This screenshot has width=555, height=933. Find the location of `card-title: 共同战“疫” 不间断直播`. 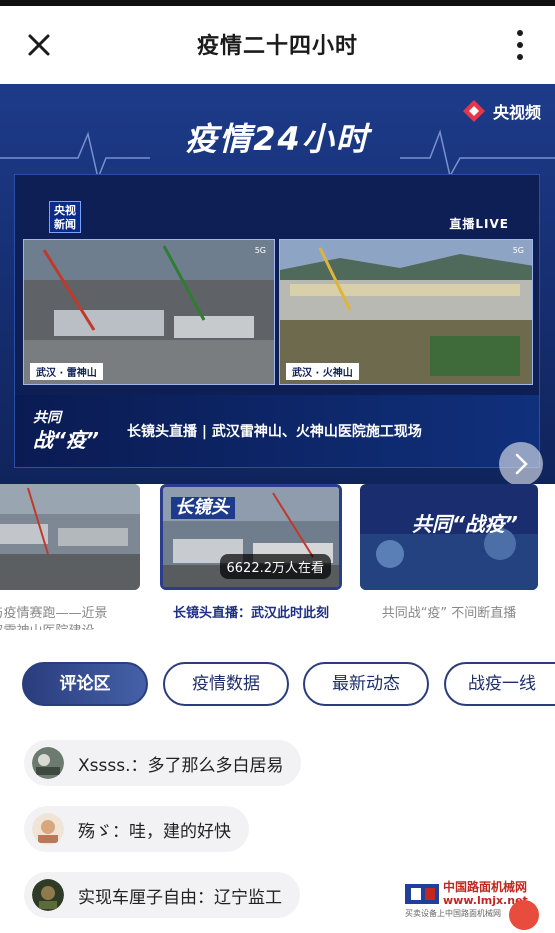

card-title: 共同战“疫” 不间断直播 is located at coordinates (449, 613).